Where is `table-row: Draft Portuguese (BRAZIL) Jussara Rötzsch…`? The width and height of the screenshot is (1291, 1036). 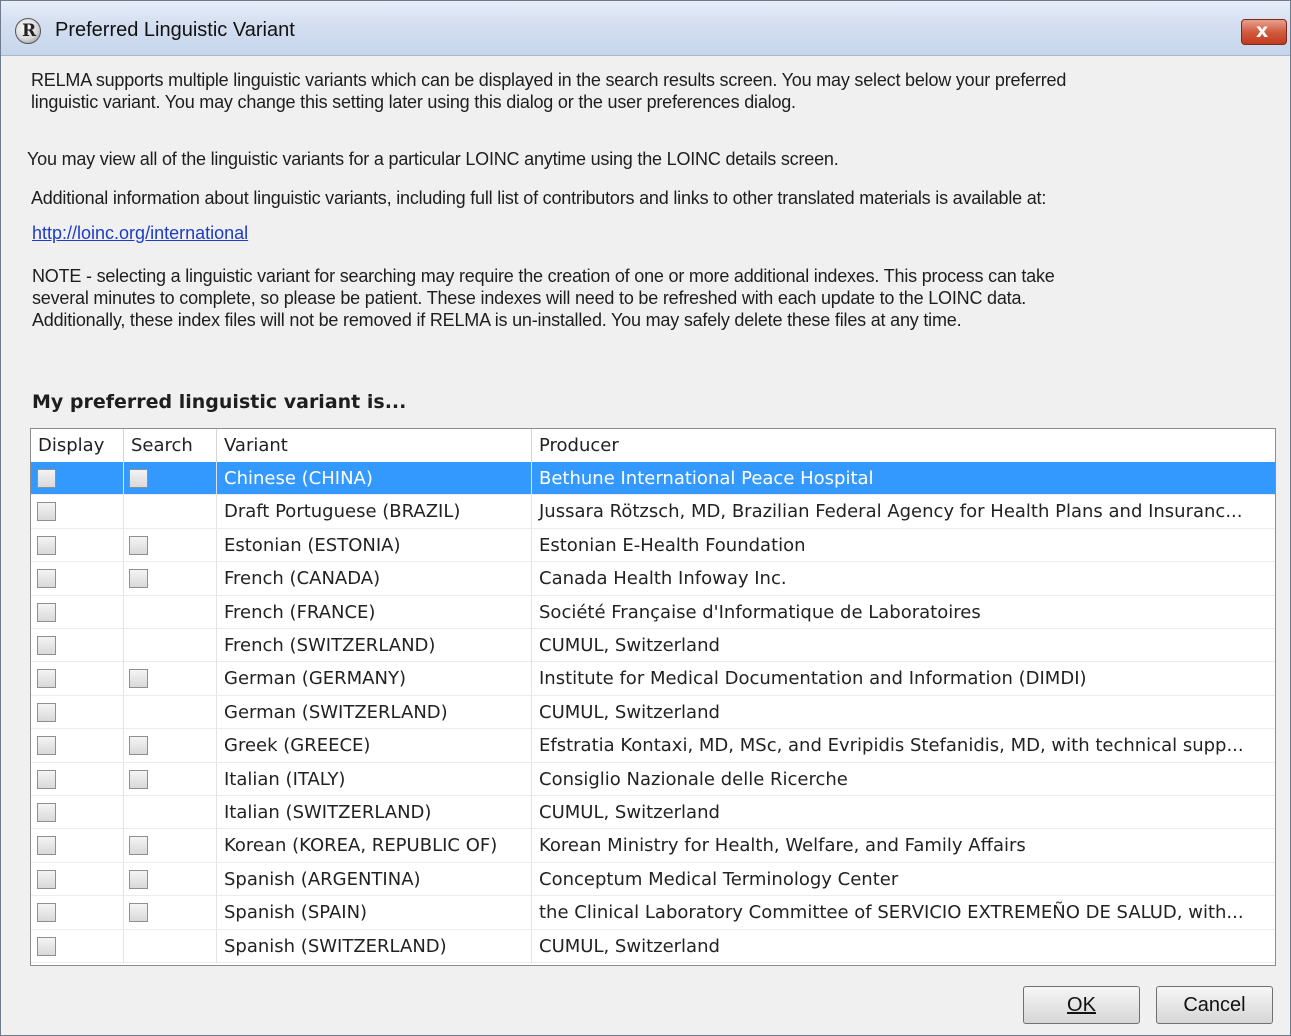
table-row: Draft Portuguese (BRAZIL) Jussara Rötzsch… is located at coordinates (653, 512).